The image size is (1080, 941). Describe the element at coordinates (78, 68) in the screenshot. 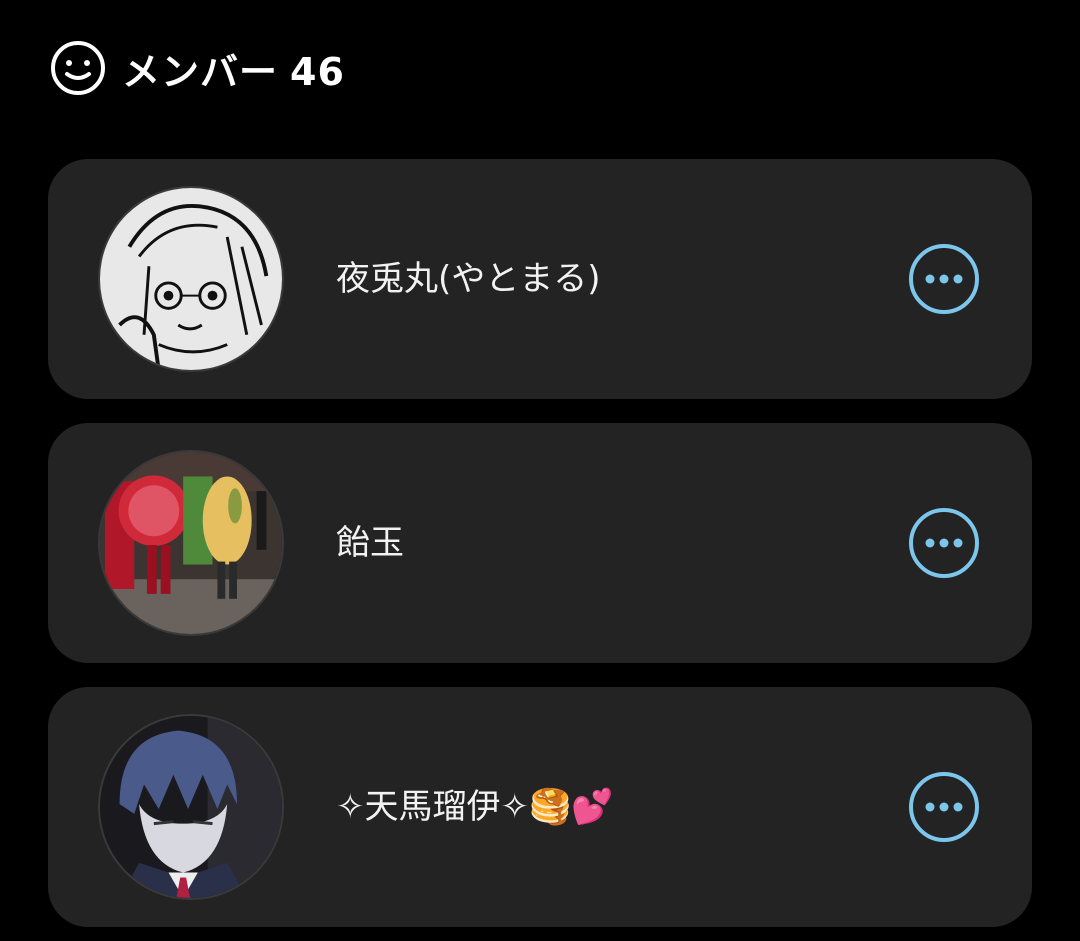

I see `smiley-icon` at that location.